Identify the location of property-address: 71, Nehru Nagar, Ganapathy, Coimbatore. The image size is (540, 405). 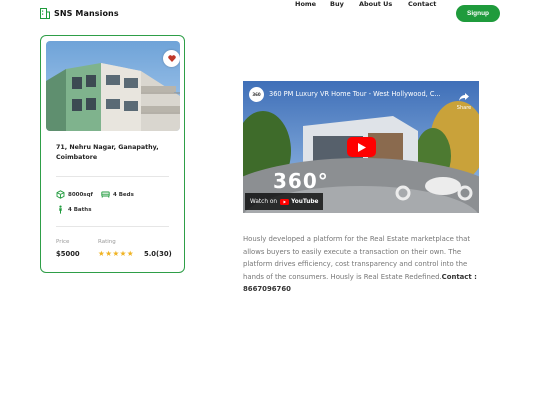
(116, 153).